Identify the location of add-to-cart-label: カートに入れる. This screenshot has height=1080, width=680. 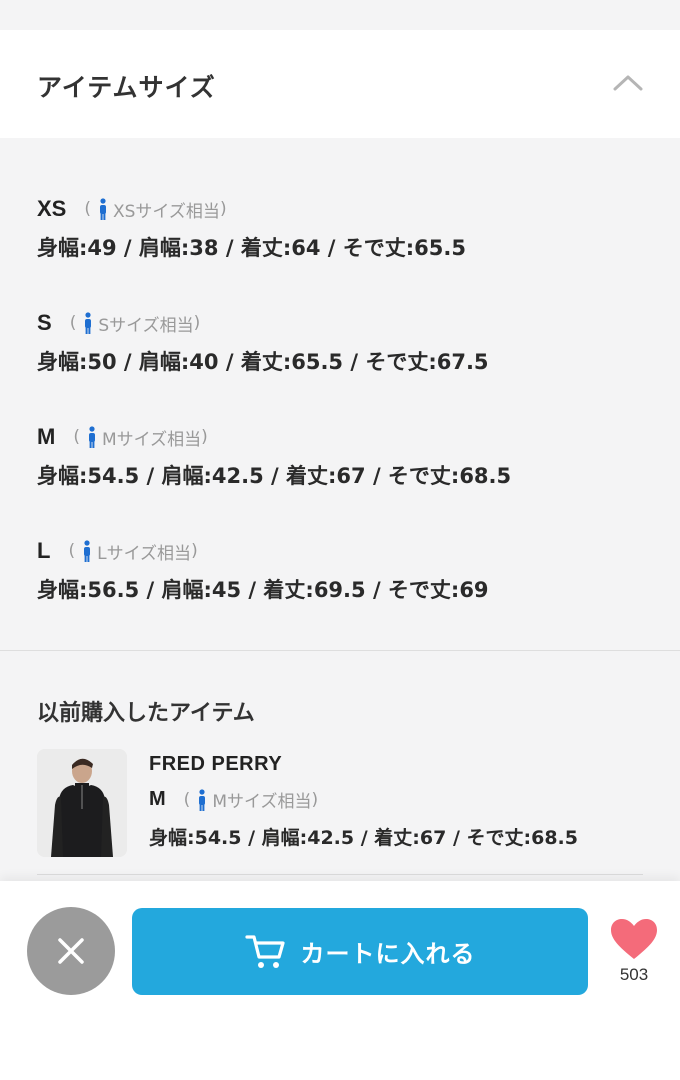
(388, 954).